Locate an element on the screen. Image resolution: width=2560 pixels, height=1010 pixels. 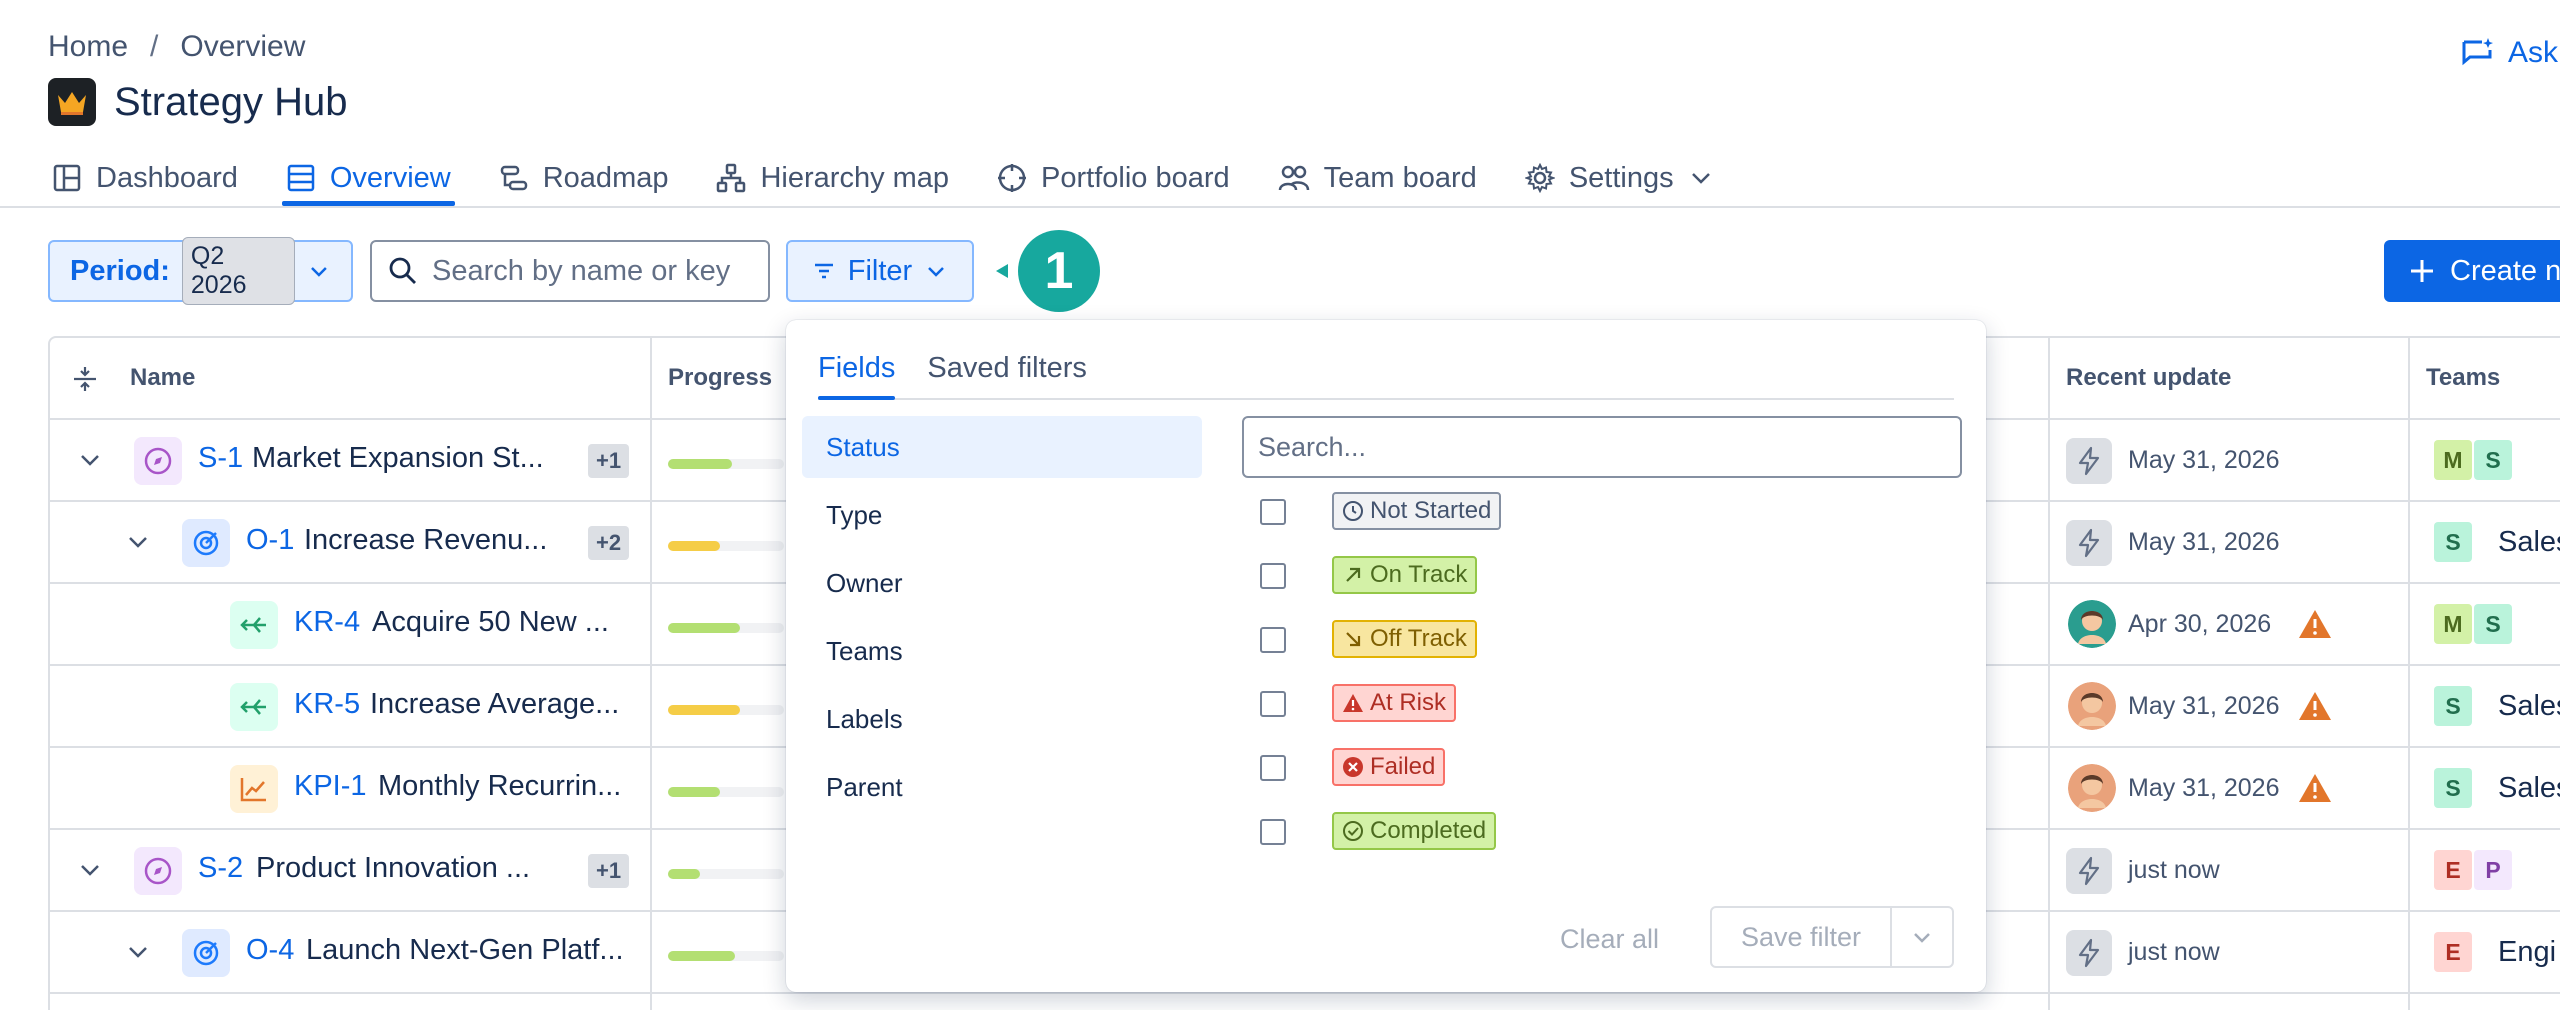
team-chip: P is located at coordinates (2493, 870).